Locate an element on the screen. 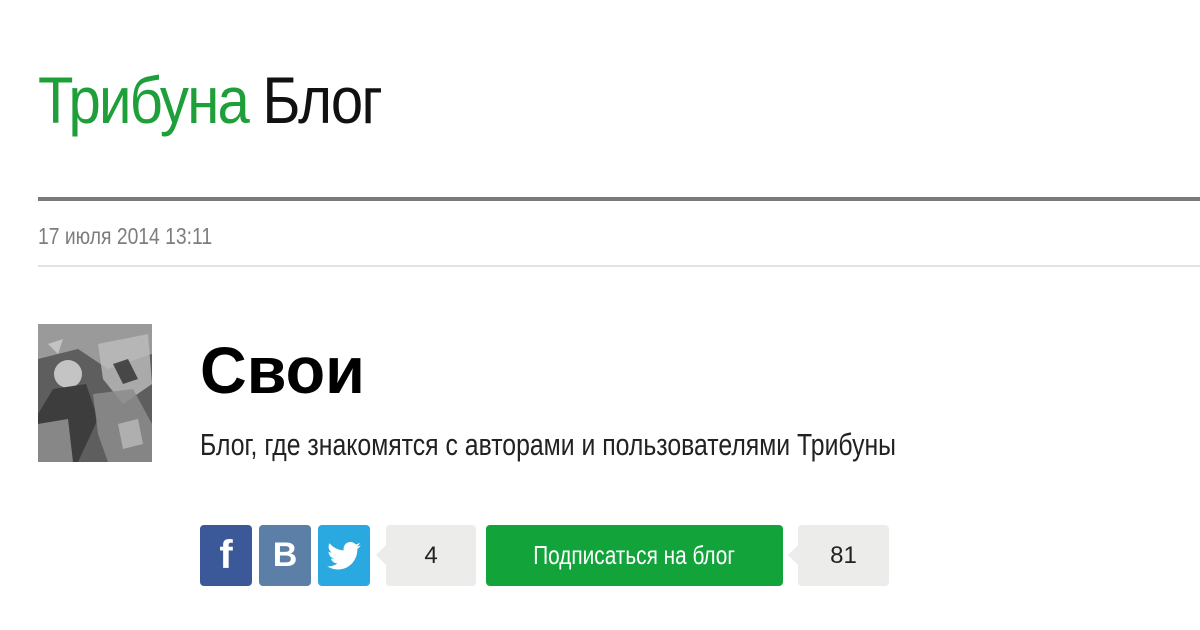  header-divider is located at coordinates (619, 199).